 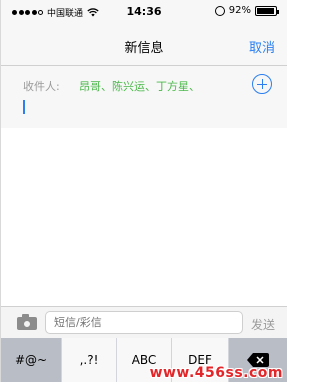 I want to click on cancel-button: 取消, so click(x=262, y=46).